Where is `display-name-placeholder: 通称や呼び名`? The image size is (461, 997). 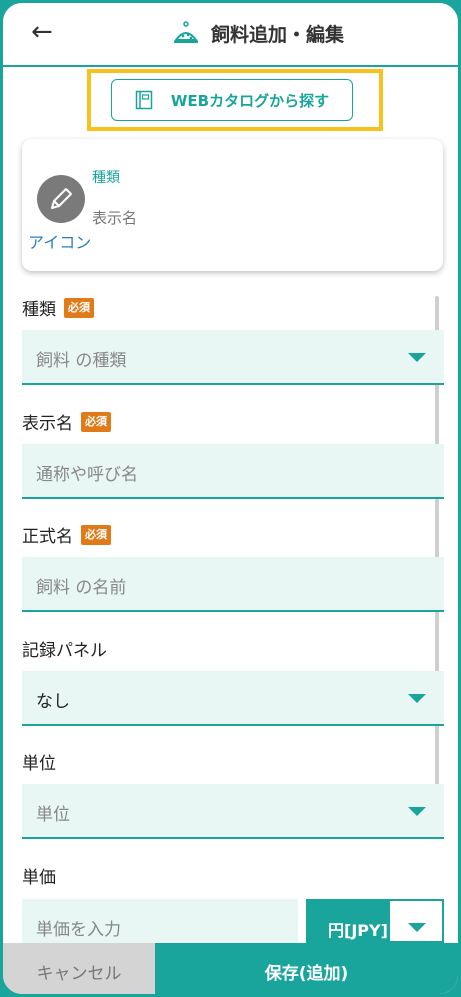 display-name-placeholder: 通称や呼び名 is located at coordinates (87, 475).